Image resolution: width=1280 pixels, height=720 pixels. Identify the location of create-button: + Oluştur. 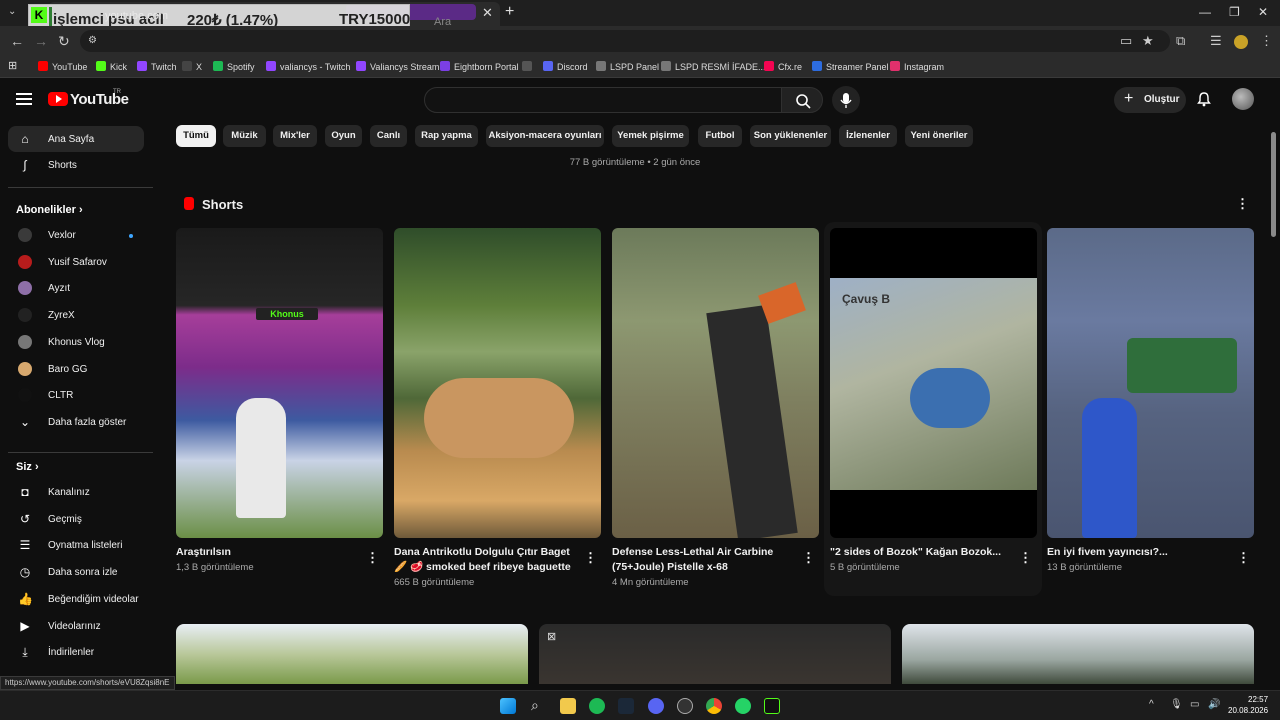
(1150, 100).